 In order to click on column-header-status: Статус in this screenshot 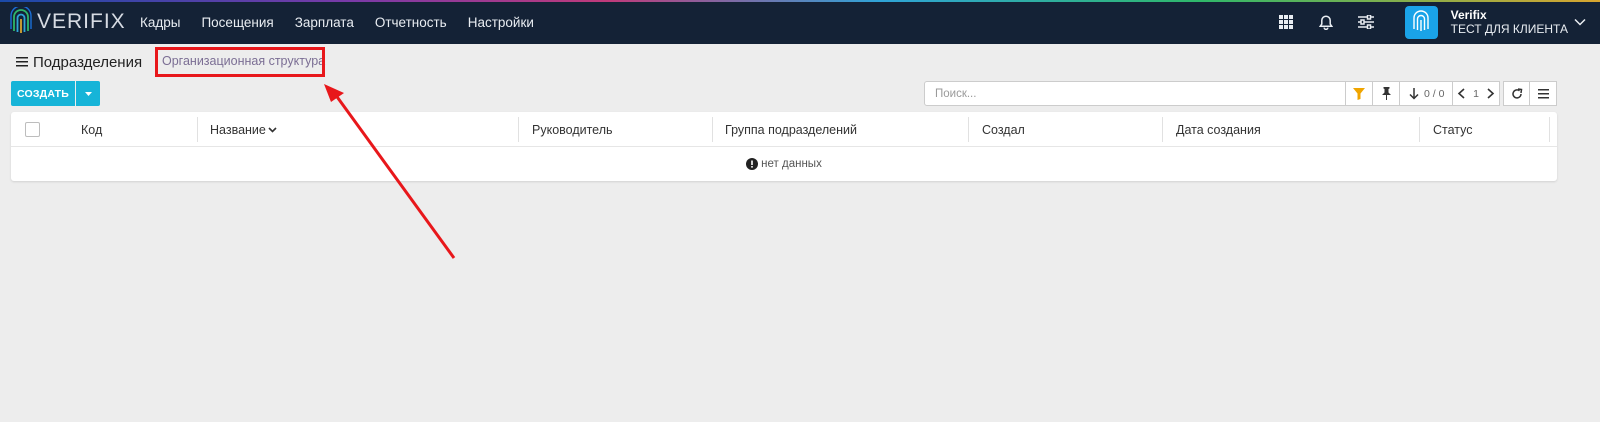, I will do `click(1453, 129)`.